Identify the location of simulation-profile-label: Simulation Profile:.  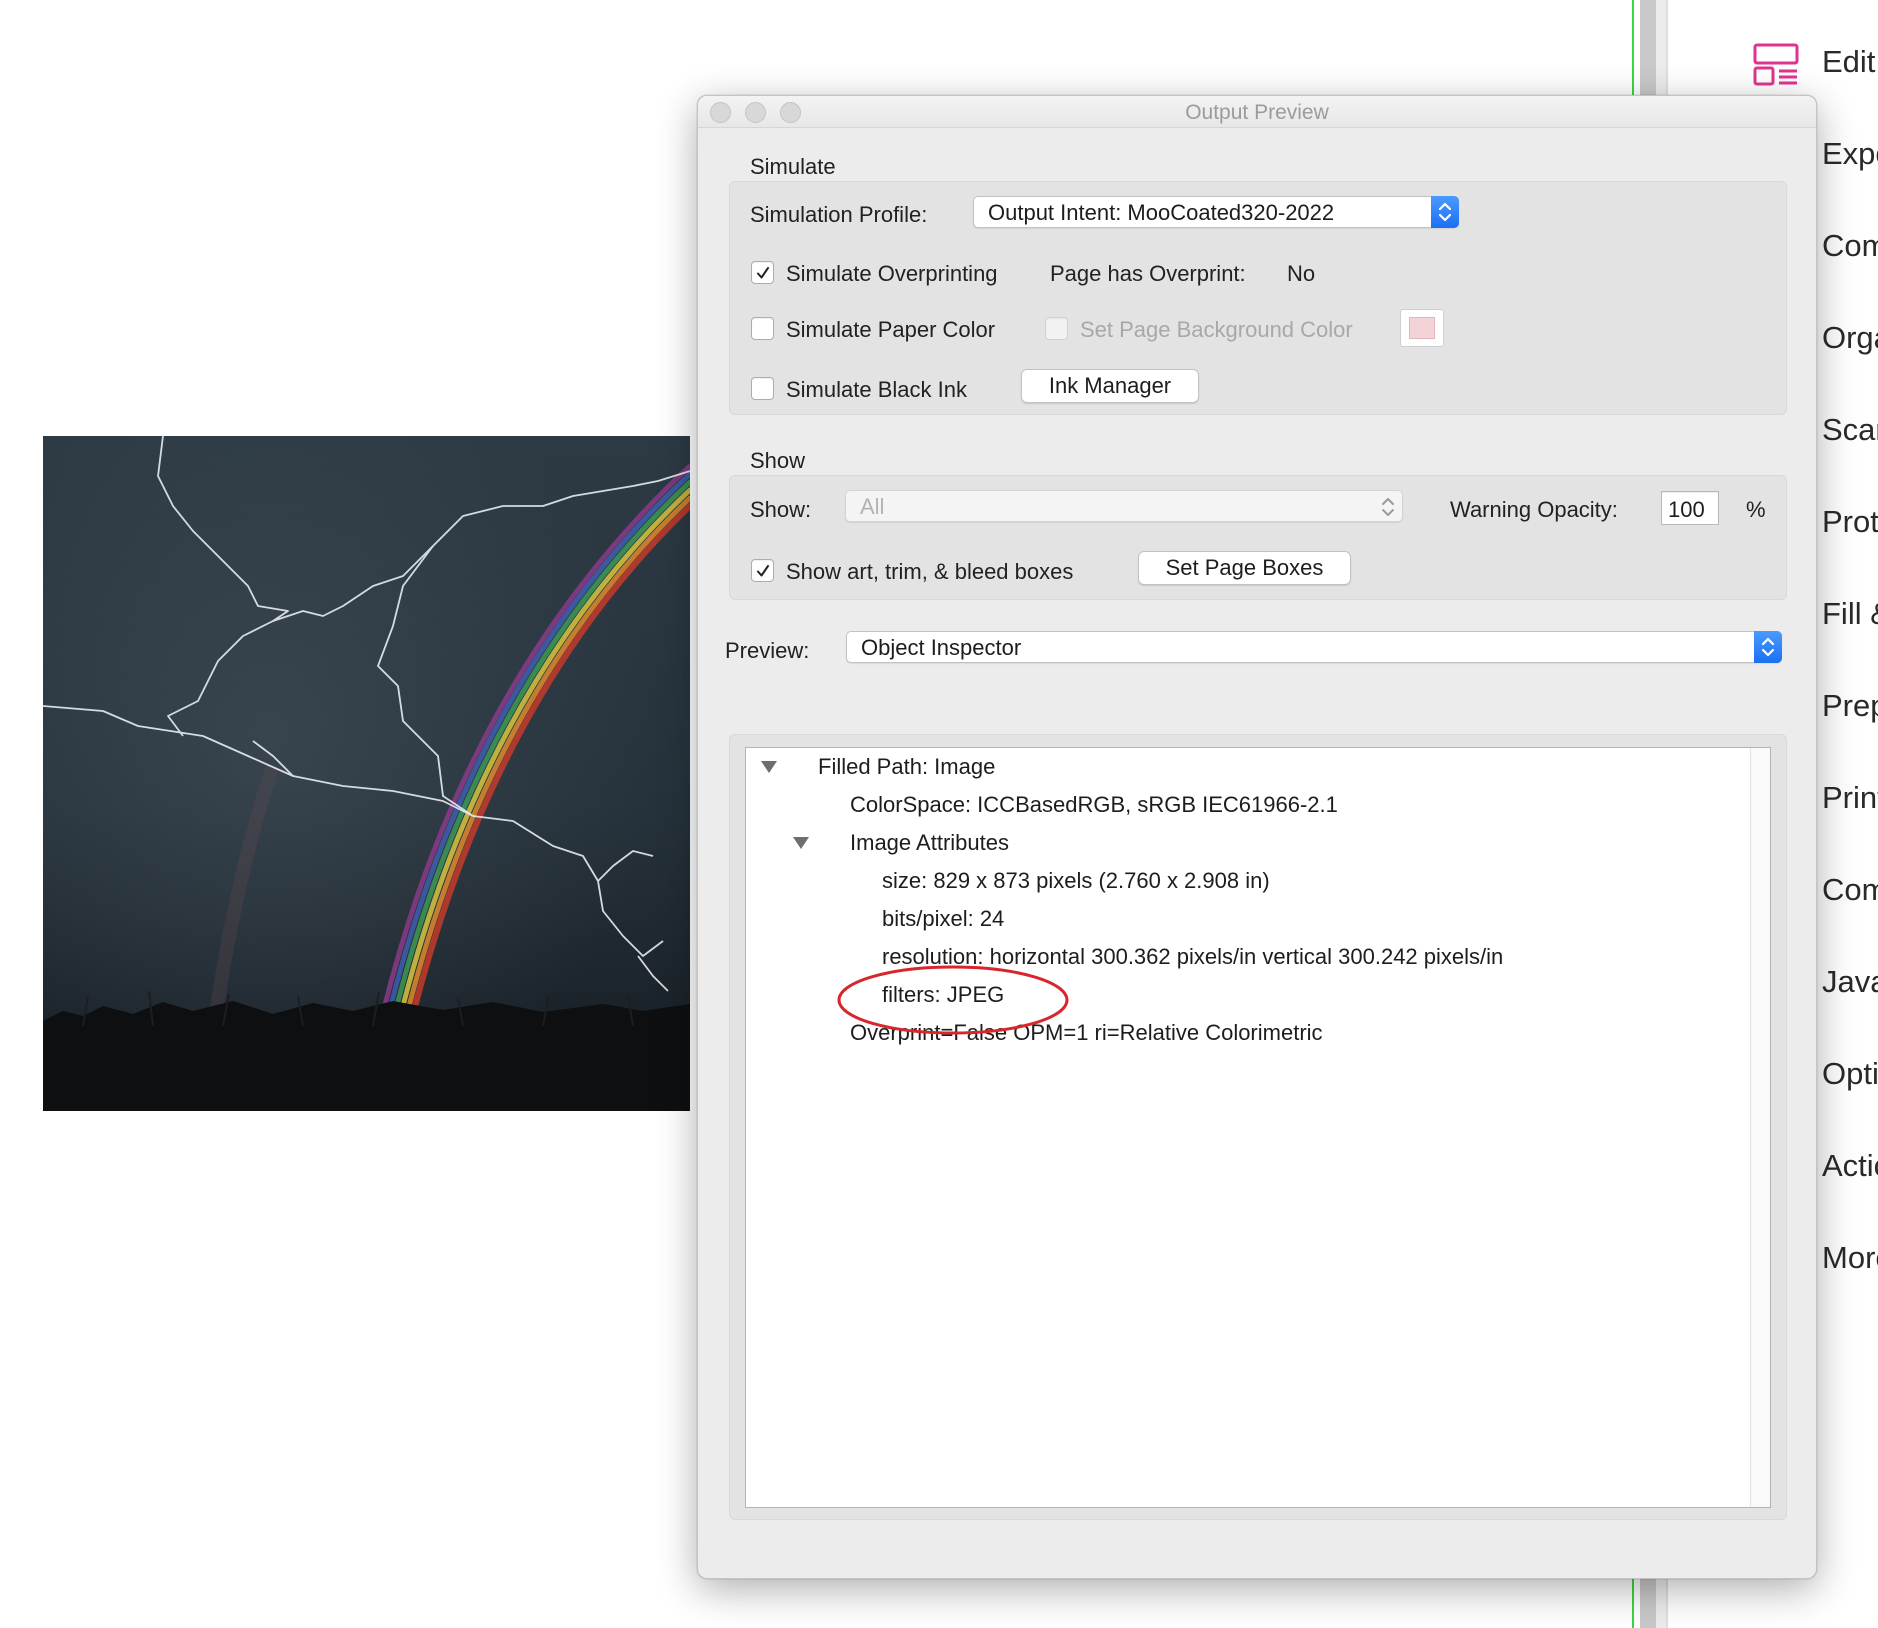
(839, 214).